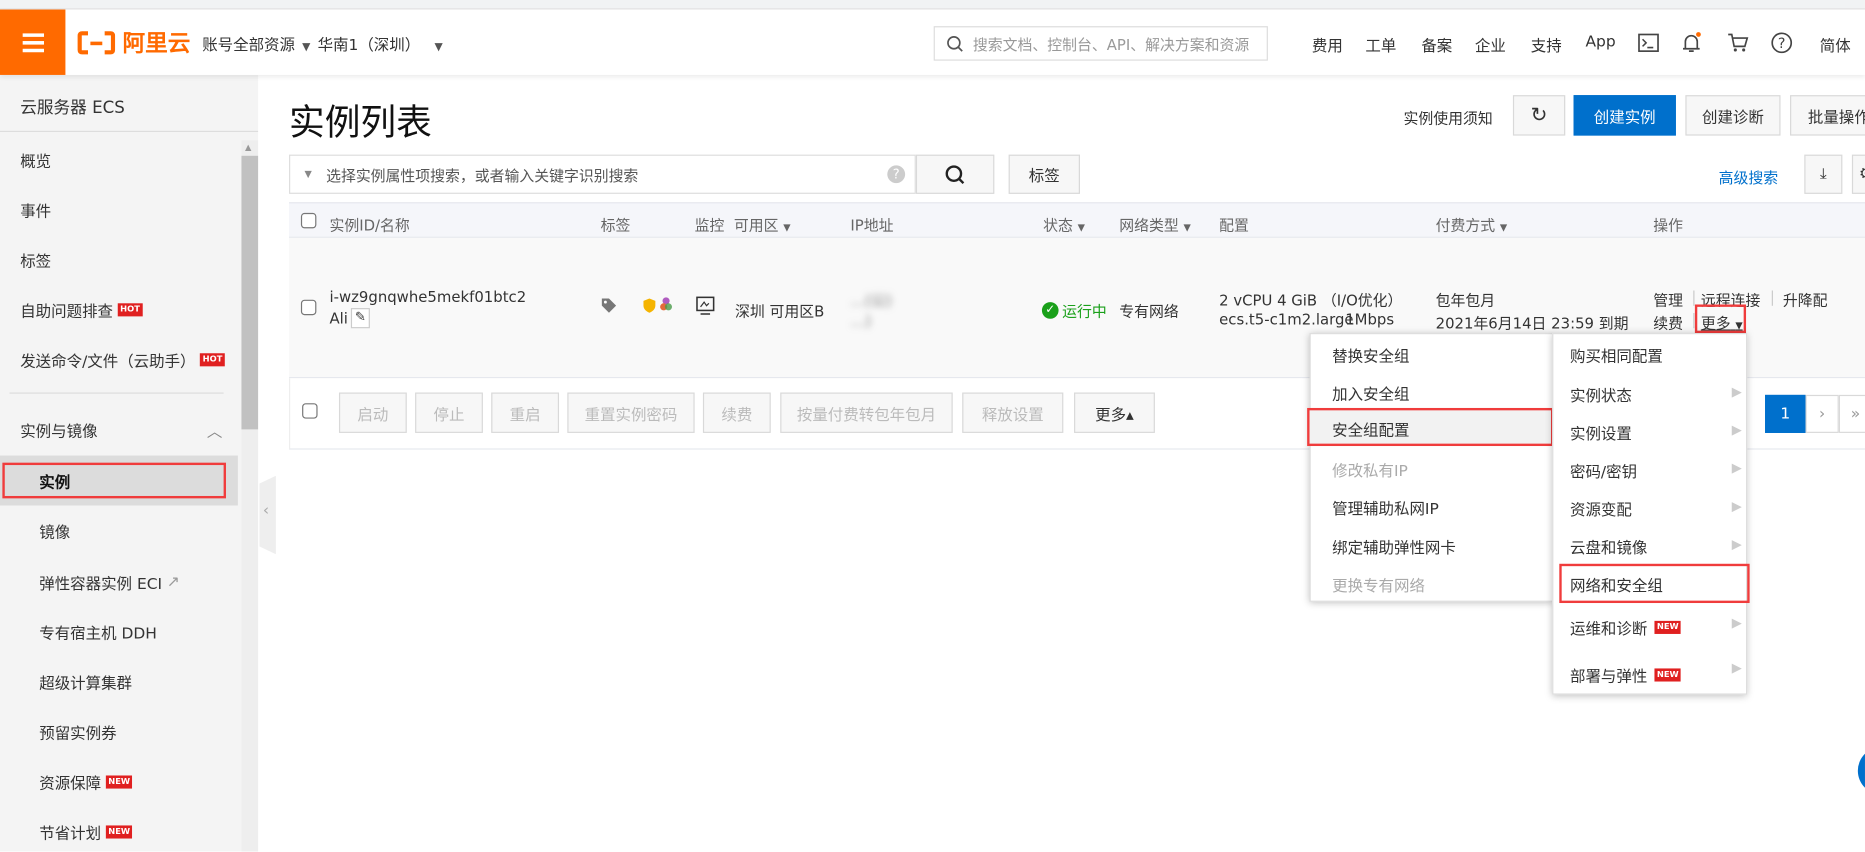 The width and height of the screenshot is (1865, 852). What do you see at coordinates (1311, 300) in the screenshot?
I see `config-spec: 2 vCPU 4 GiB （I/O优化）` at bounding box center [1311, 300].